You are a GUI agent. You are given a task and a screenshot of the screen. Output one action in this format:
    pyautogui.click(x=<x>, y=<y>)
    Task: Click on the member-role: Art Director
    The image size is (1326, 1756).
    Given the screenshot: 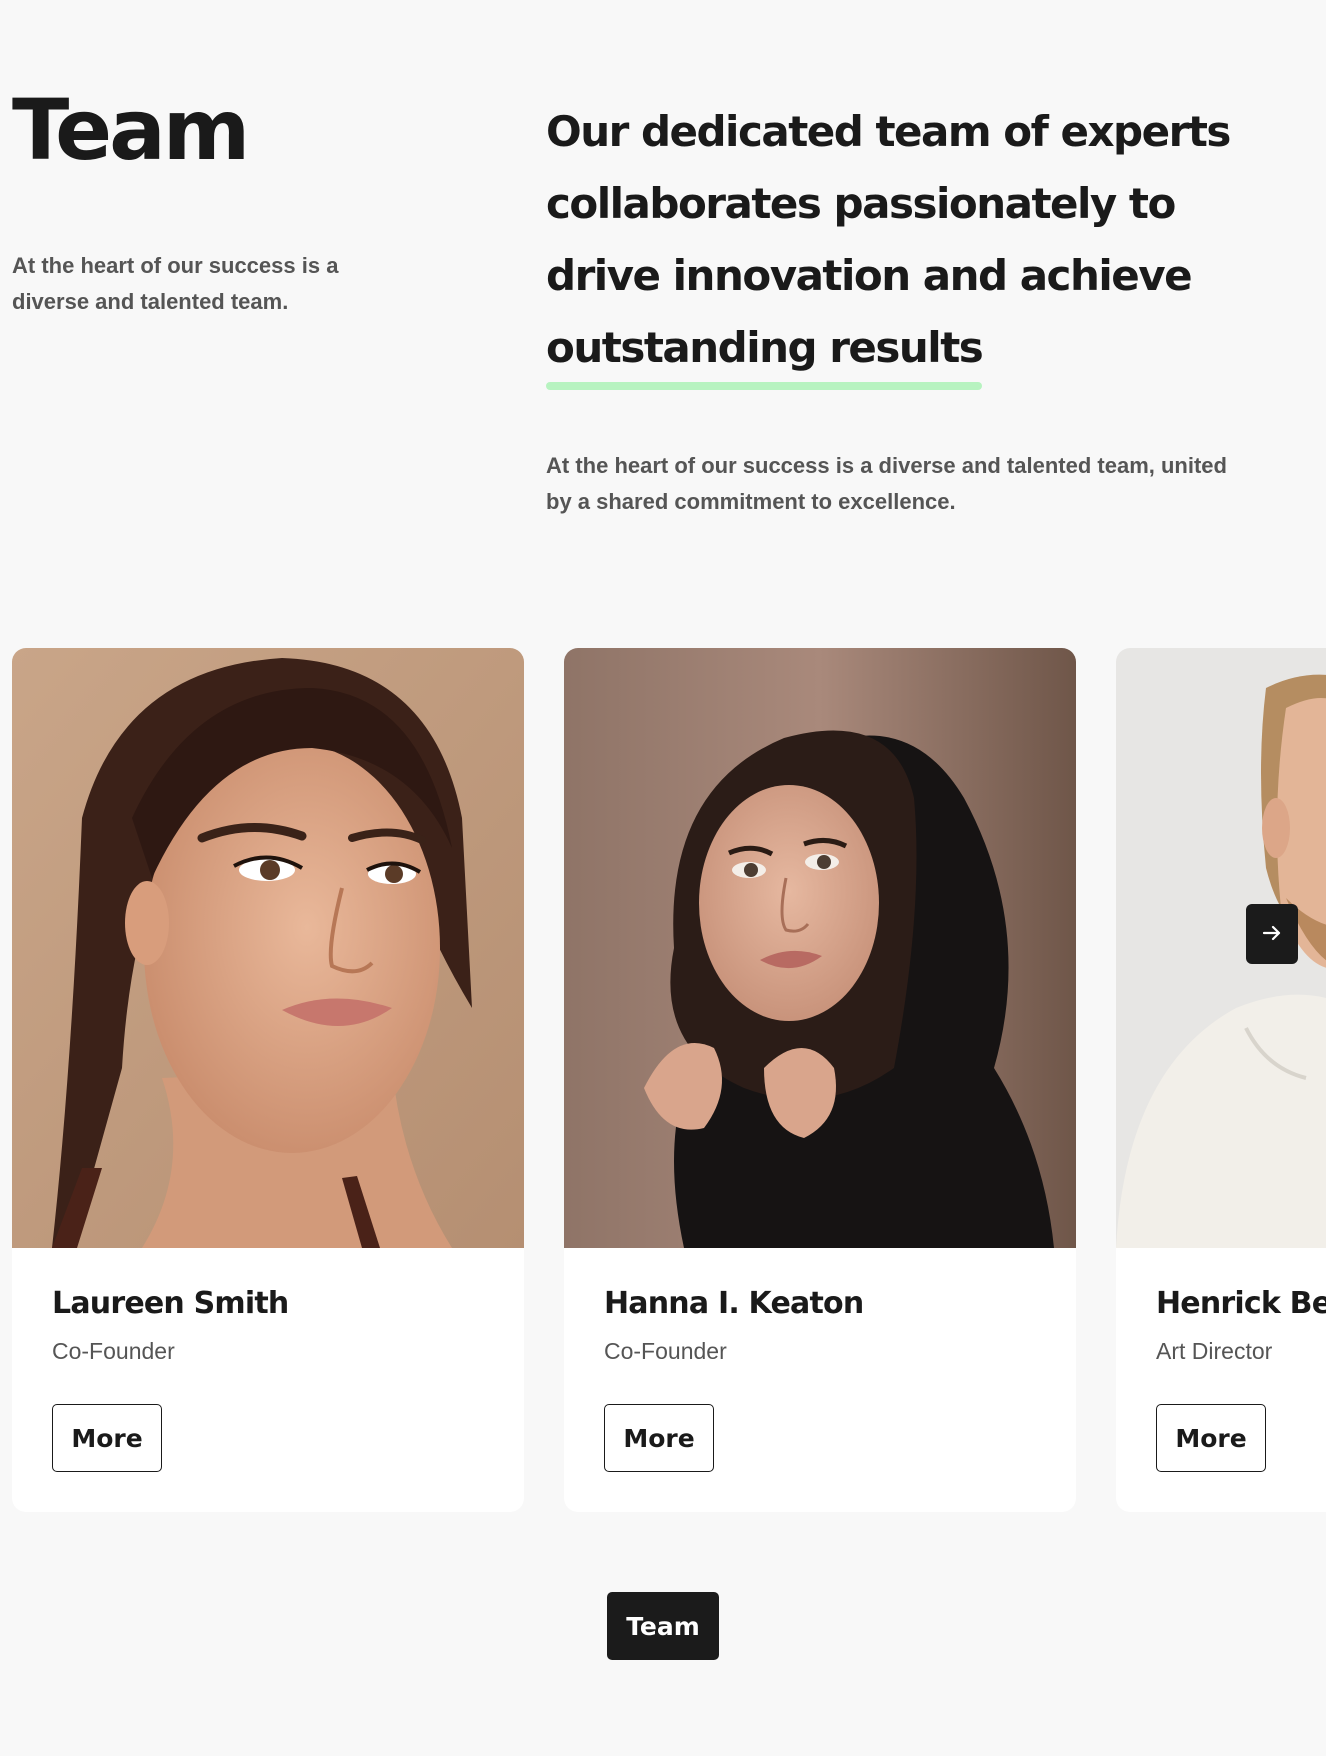 What is the action you would take?
    pyautogui.click(x=1214, y=1351)
    